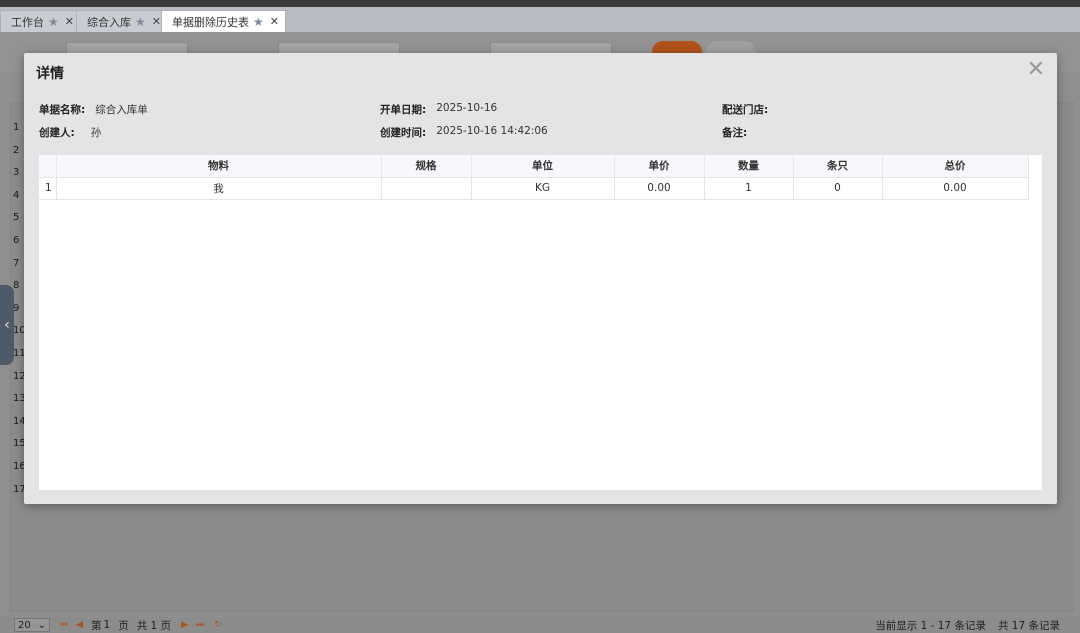 The height and width of the screenshot is (633, 1080). I want to click on dialog-title: 详情, so click(50, 74).